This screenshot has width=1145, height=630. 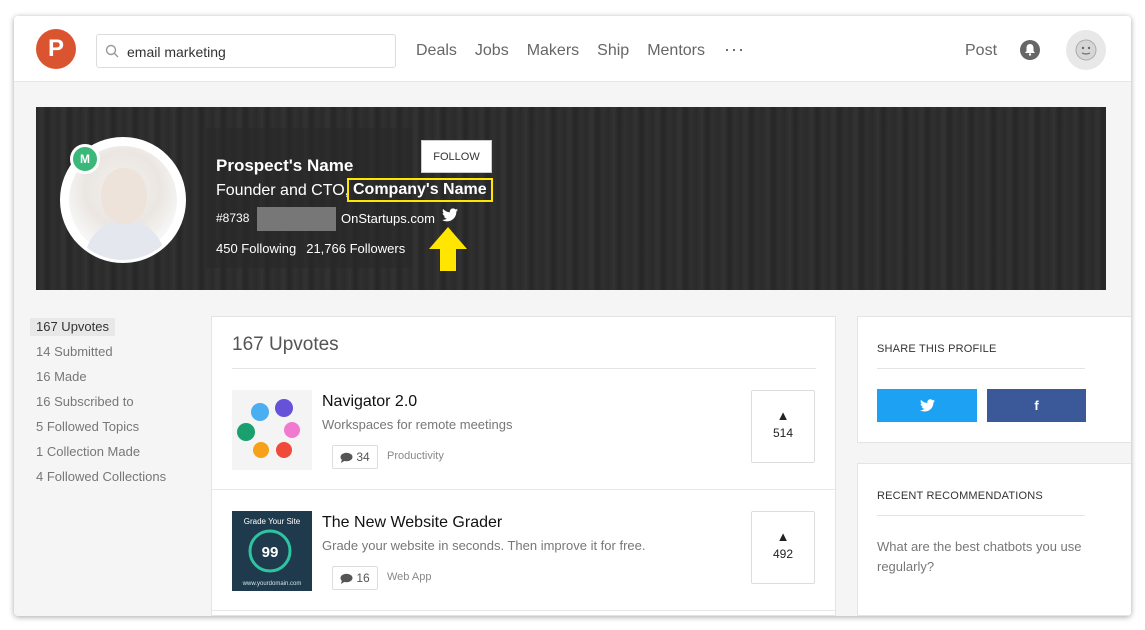 I want to click on facebook-icon: f, so click(x=1036, y=405).